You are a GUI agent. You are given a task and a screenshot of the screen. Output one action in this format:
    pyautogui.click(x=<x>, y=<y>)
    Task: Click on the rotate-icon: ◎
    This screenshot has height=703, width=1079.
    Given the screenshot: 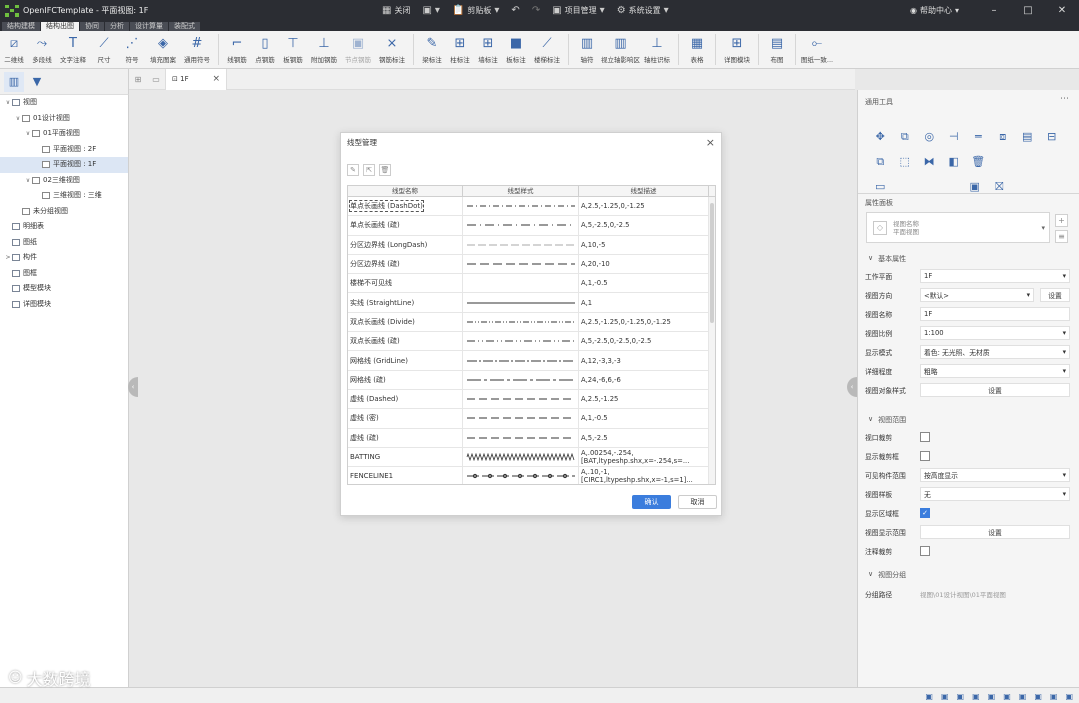 What is the action you would take?
    pyautogui.click(x=929, y=136)
    